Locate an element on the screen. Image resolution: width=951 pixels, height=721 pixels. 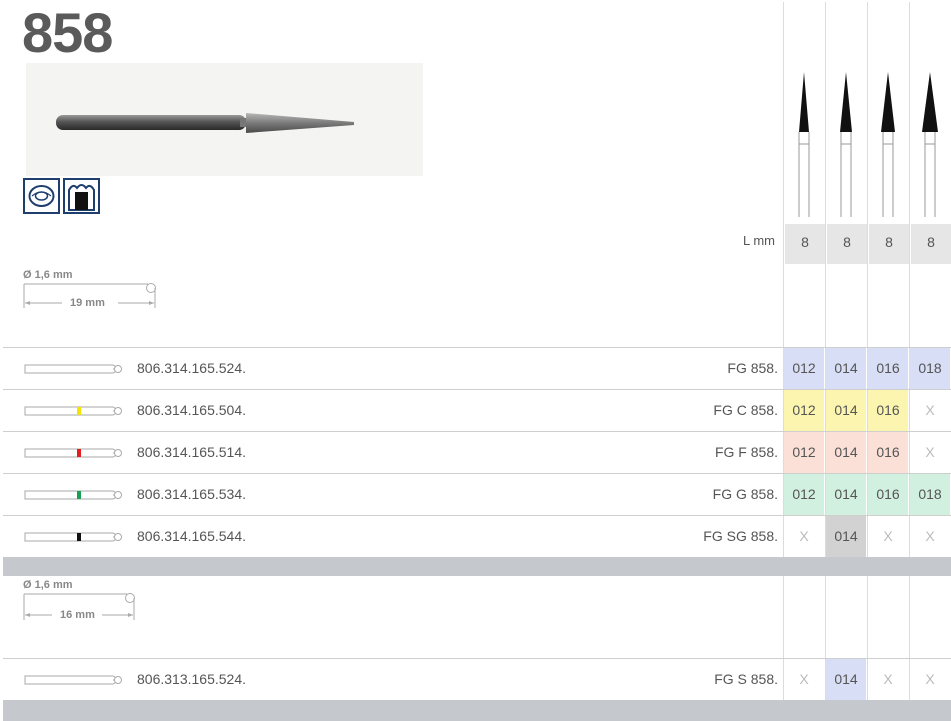
product-code: FG G 858. is located at coordinates (745, 494).